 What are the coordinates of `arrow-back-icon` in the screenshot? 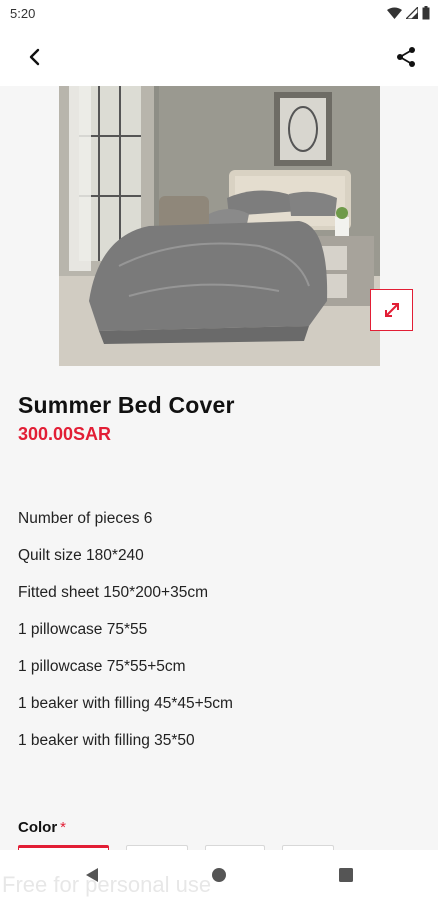 It's located at (34, 57).